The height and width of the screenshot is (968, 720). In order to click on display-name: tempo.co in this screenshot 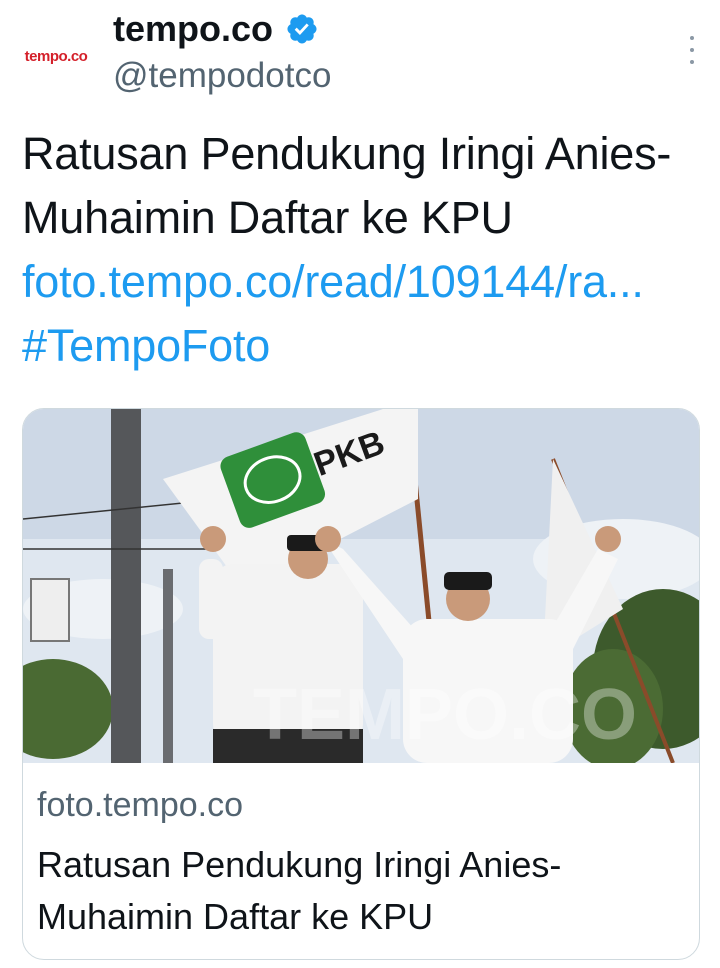, I will do `click(193, 29)`.